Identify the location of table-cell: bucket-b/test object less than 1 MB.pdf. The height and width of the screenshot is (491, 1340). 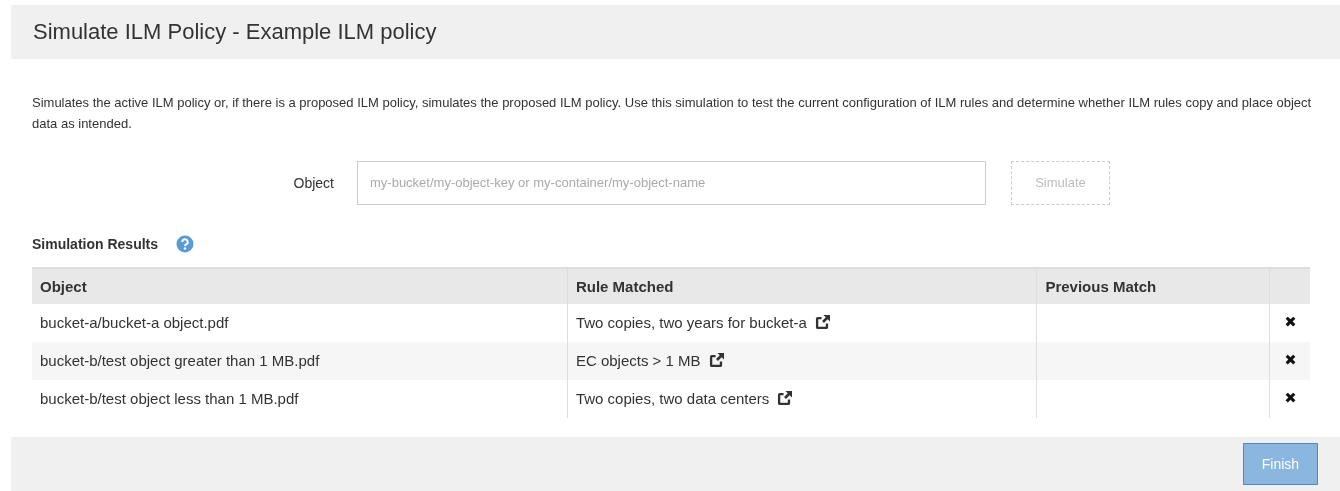
(300, 398).